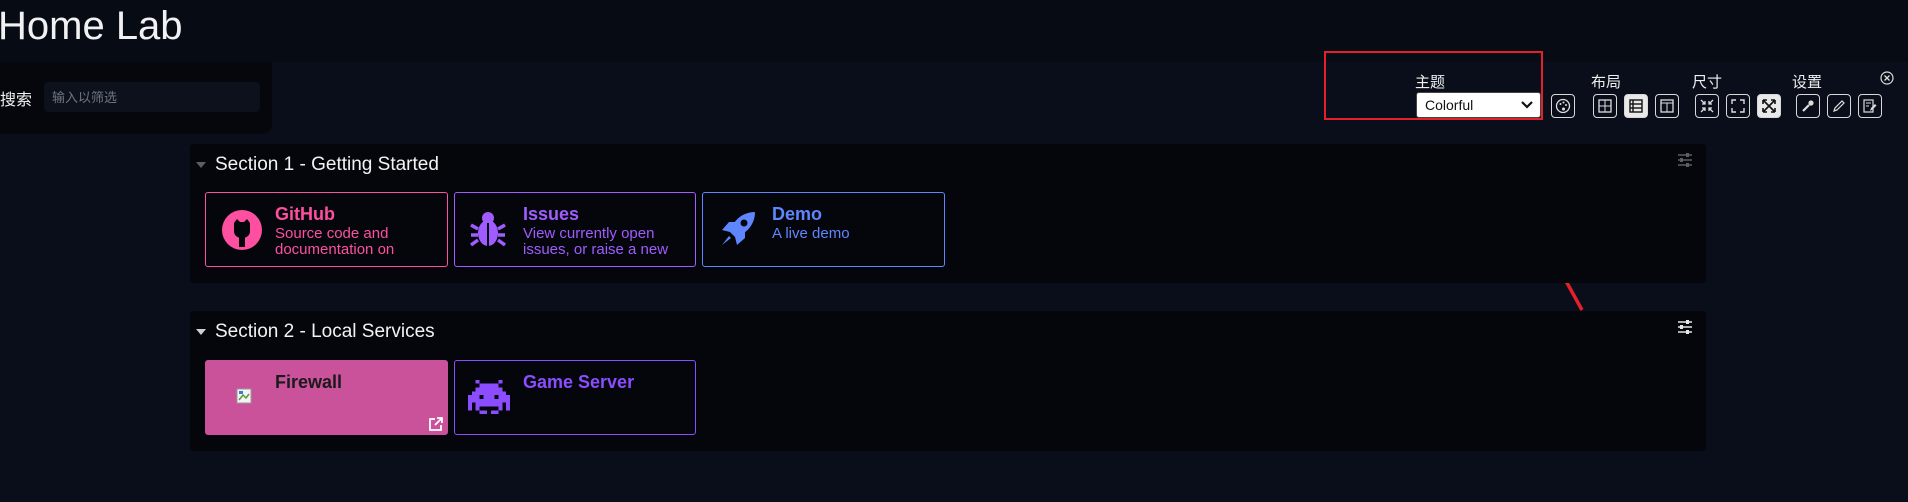 The height and width of the screenshot is (502, 1908). I want to click on theme-palette-button, so click(1563, 106).